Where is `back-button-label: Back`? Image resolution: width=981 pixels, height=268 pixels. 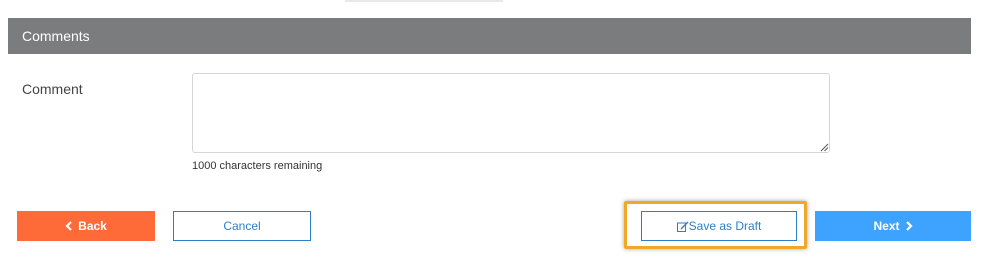 back-button-label: Back is located at coordinates (92, 226).